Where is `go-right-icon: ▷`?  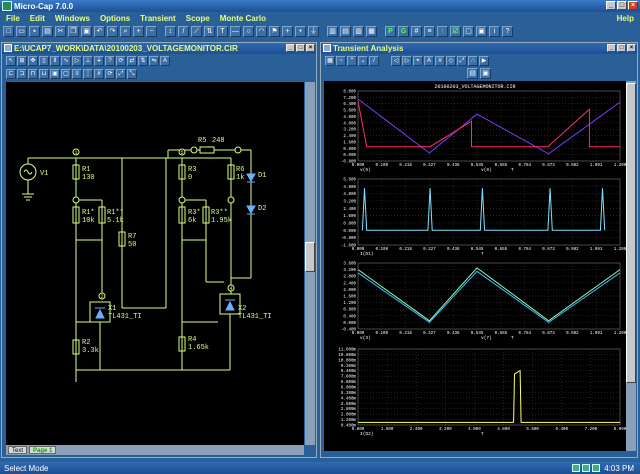
go-right-icon: ▷ is located at coordinates (407, 60).